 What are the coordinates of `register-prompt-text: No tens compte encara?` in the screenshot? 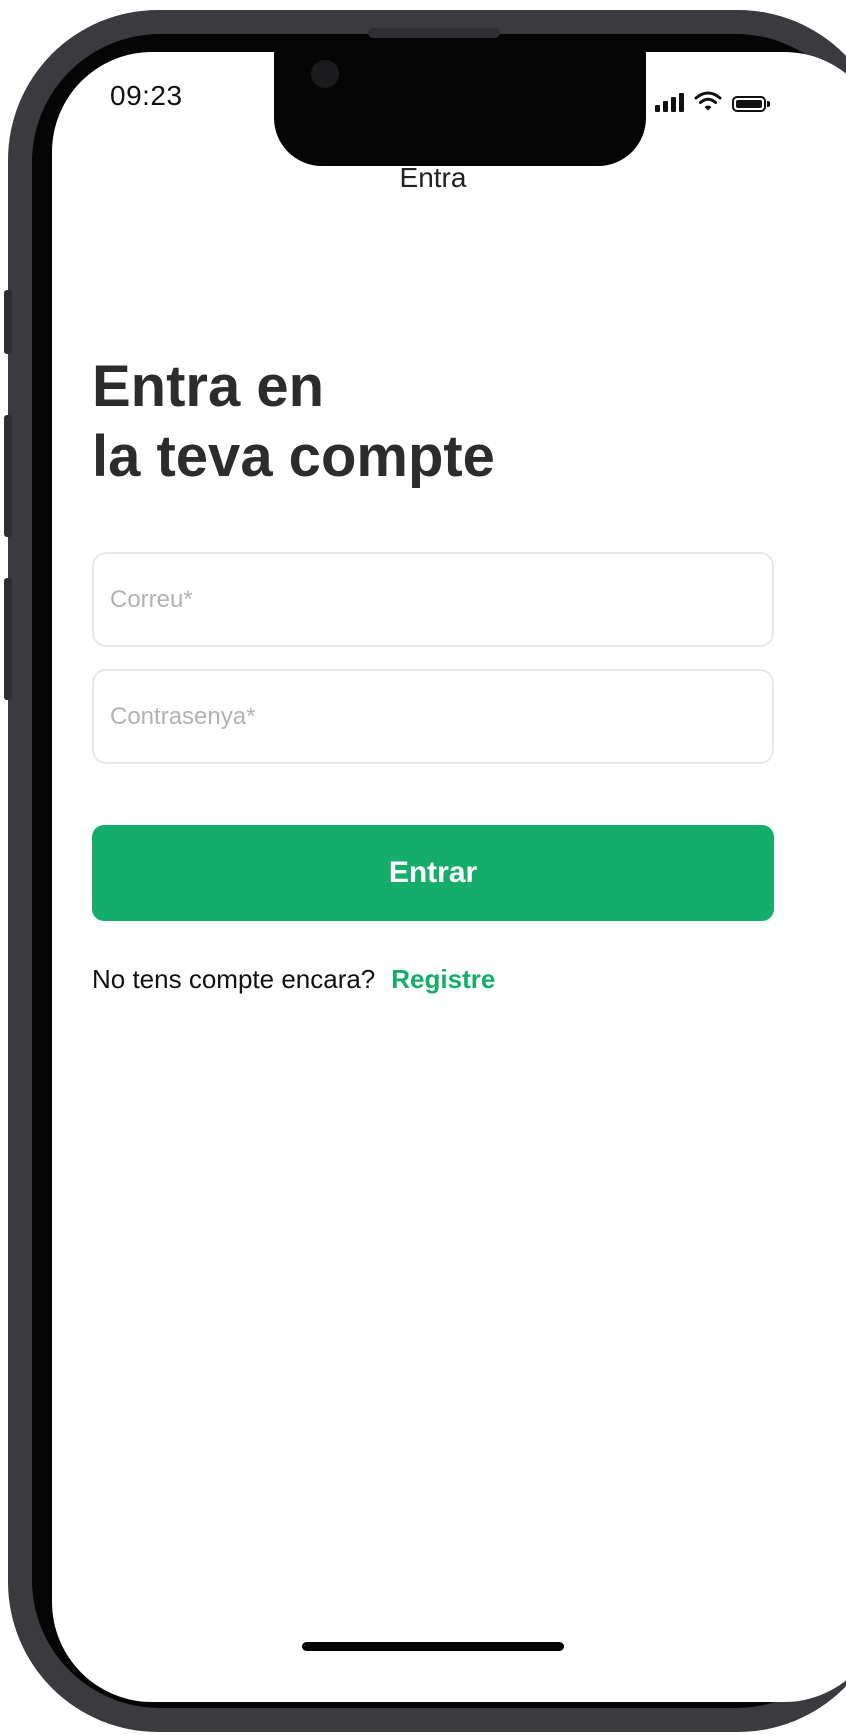 It's located at (234, 979).